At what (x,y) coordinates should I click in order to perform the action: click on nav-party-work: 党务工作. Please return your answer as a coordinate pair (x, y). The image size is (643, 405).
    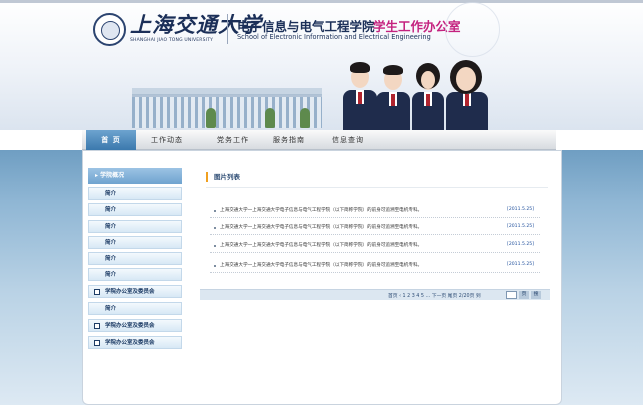
    Looking at the image, I should click on (233, 140).